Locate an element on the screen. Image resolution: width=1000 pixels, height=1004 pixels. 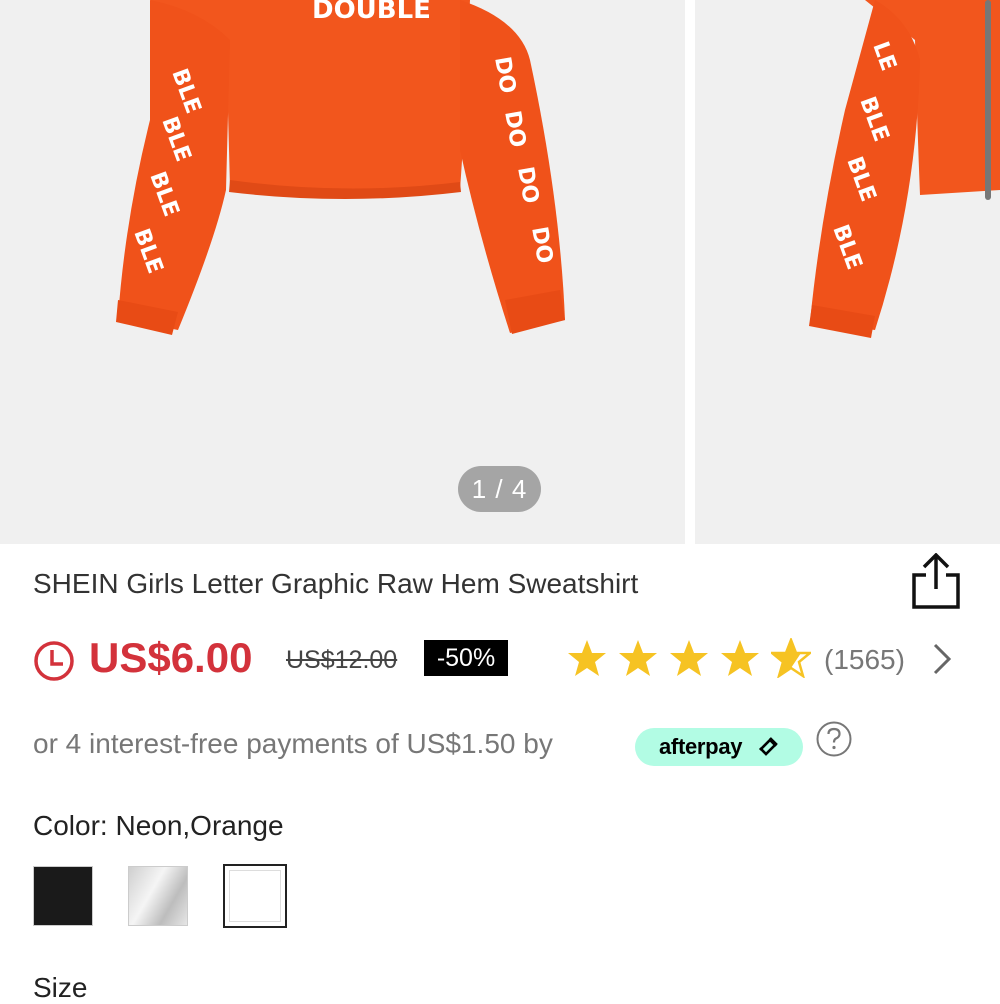
color-swatch-black is located at coordinates (63, 896).